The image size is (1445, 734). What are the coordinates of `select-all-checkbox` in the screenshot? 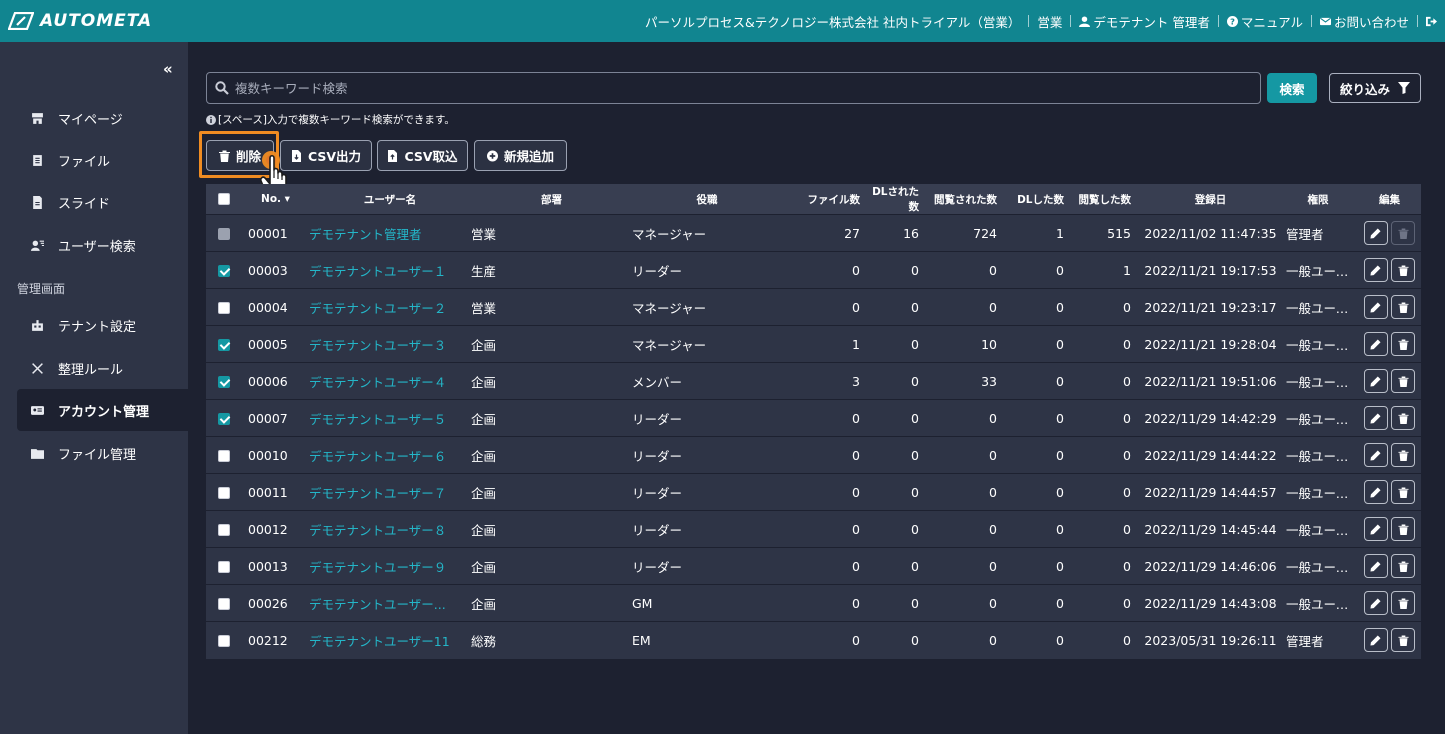 It's located at (224, 199).